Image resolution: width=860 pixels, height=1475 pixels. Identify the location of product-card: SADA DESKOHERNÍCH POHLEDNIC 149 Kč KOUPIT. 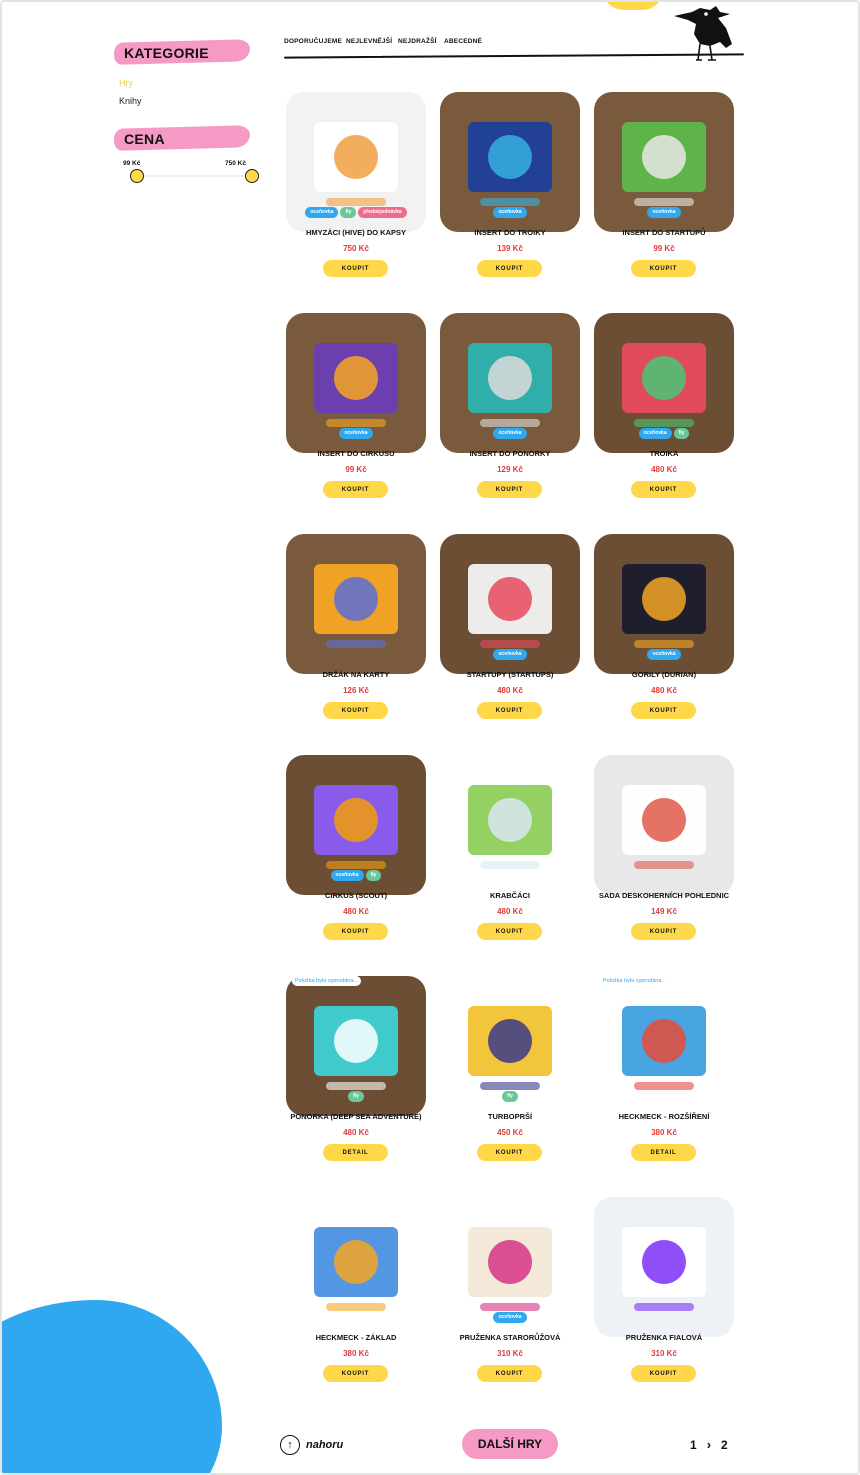
(664, 856).